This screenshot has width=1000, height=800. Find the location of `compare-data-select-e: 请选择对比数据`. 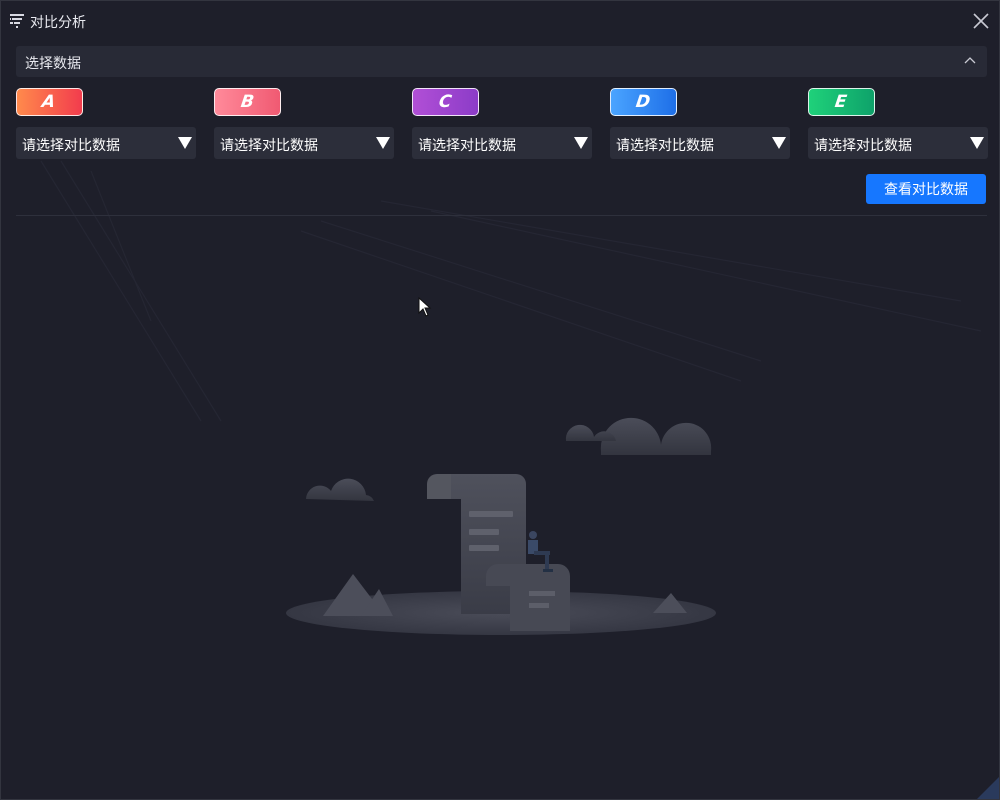

compare-data-select-e: 请选择对比数据 is located at coordinates (898, 143).